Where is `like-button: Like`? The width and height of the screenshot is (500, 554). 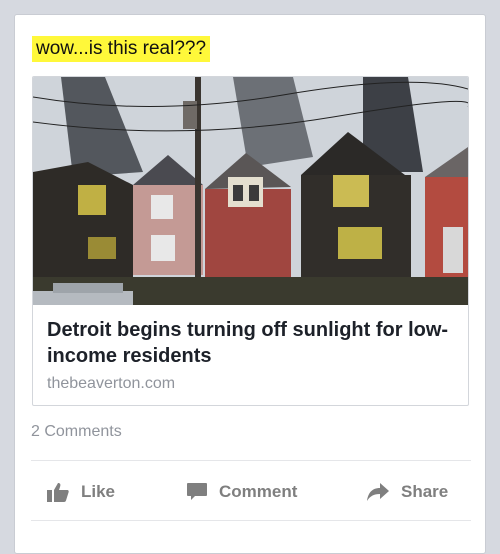 like-button: Like is located at coordinates (81, 492).